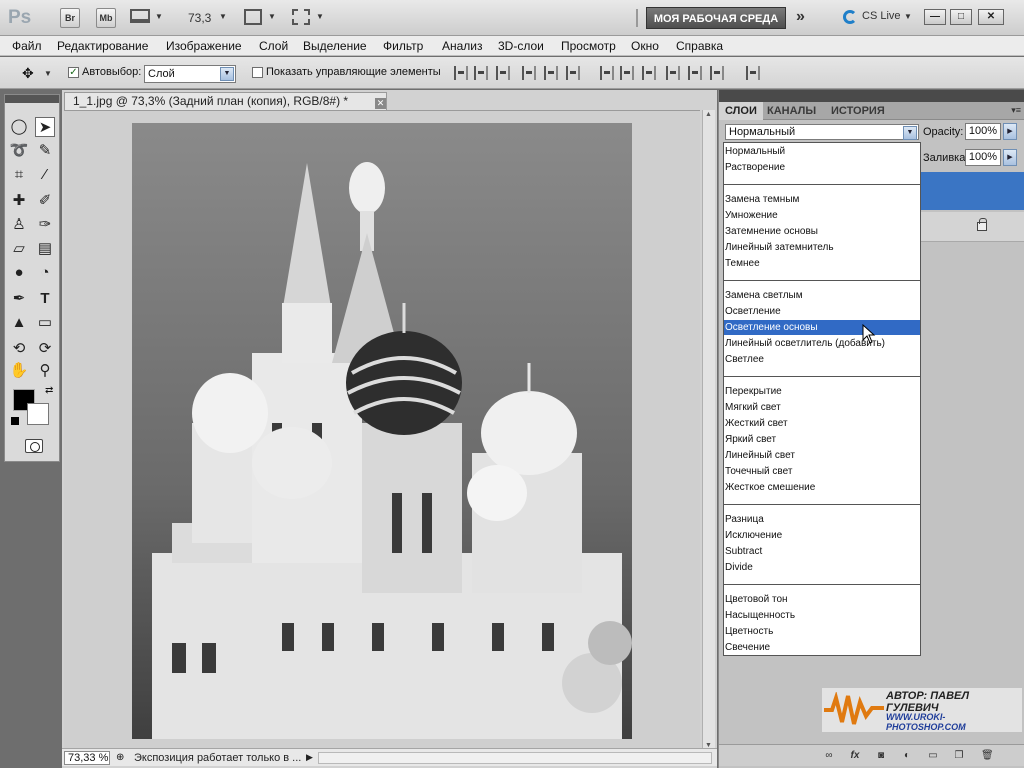 This screenshot has height=768, width=1024. Describe the element at coordinates (73, 72) in the screenshot. I see `autoselect-checkbox: ✓` at that location.